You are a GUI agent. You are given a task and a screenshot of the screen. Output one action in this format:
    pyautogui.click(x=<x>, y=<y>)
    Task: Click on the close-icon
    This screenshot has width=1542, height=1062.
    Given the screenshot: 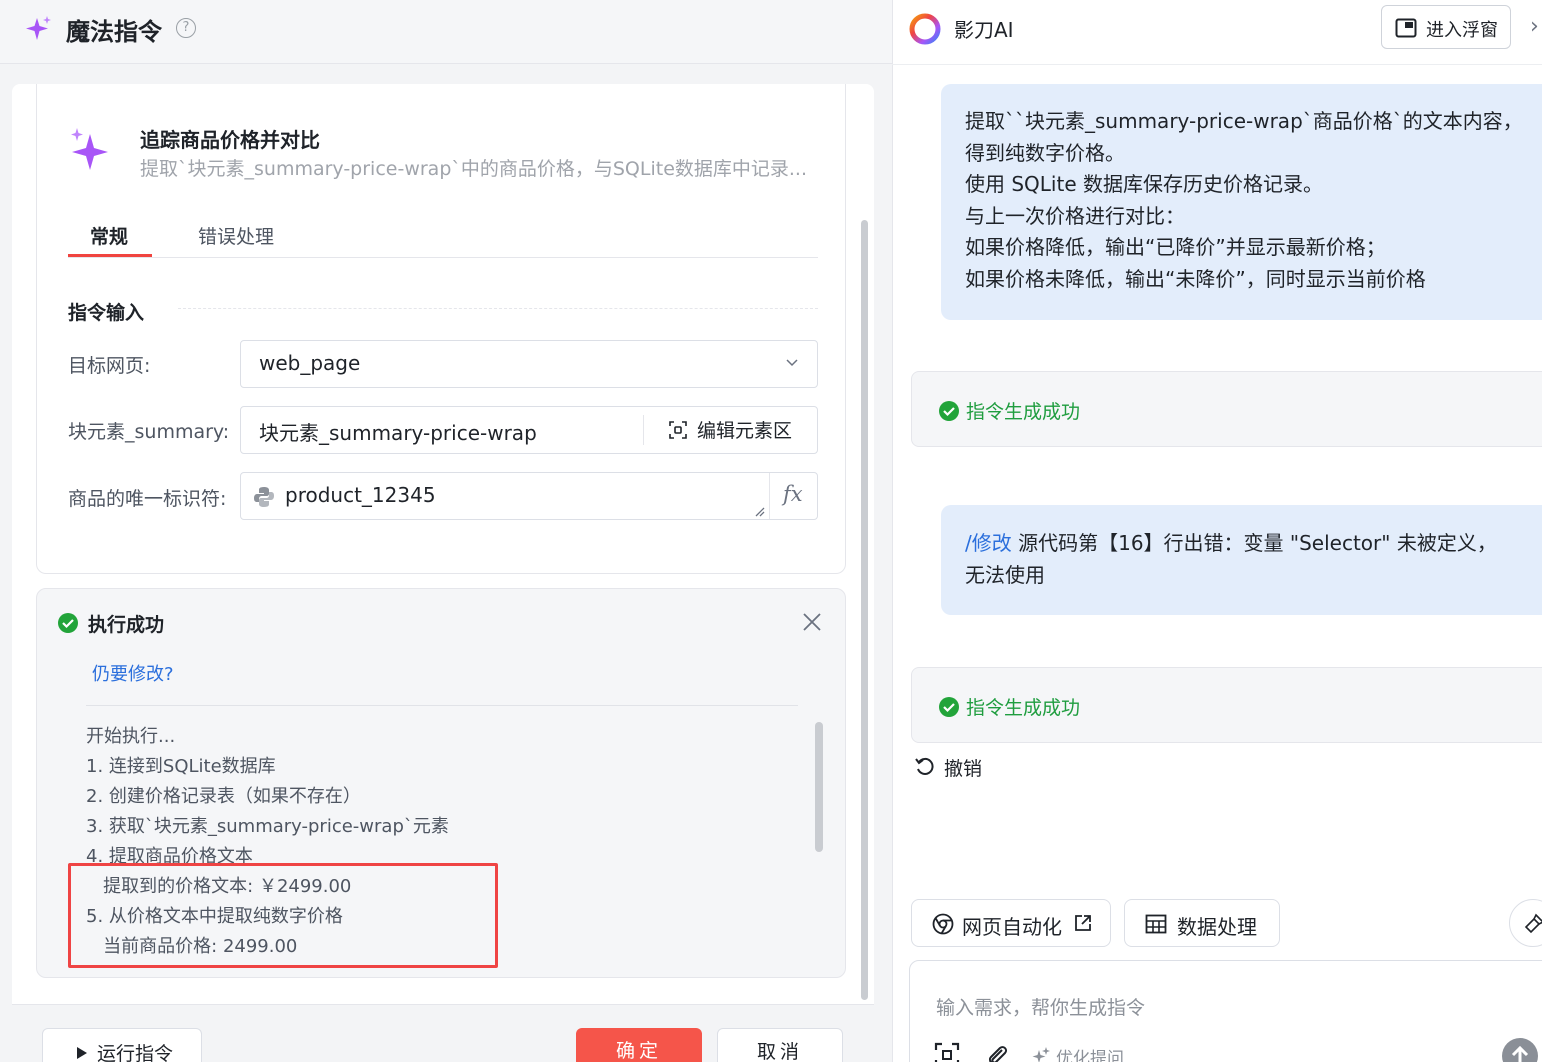 What is the action you would take?
    pyautogui.click(x=812, y=622)
    